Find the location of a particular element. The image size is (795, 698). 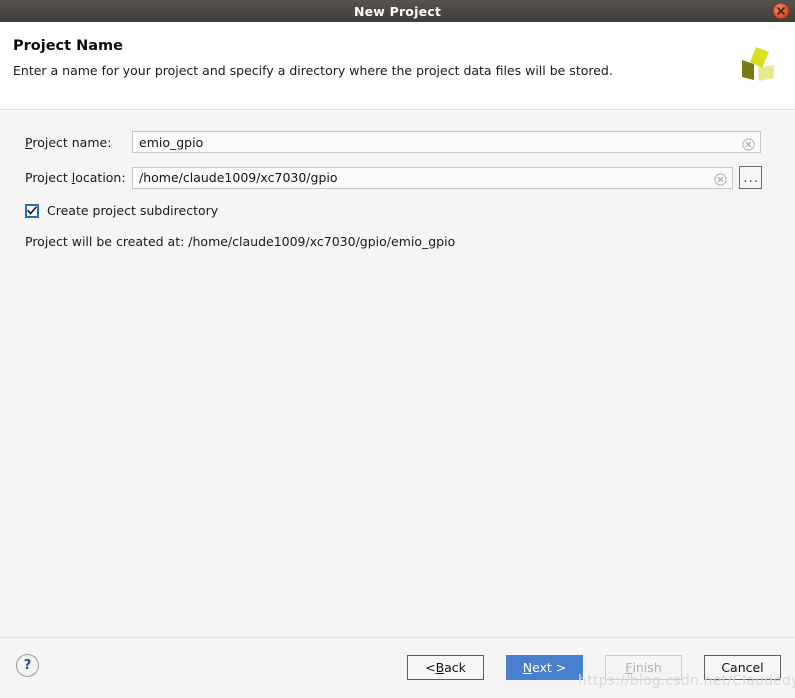

next-button-accel: N is located at coordinates (527, 667).